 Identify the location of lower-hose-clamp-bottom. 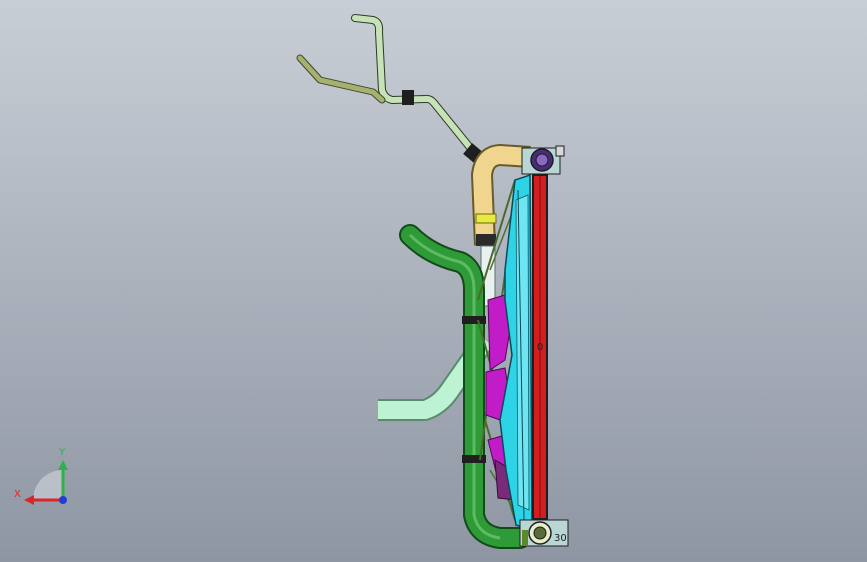
(474, 459).